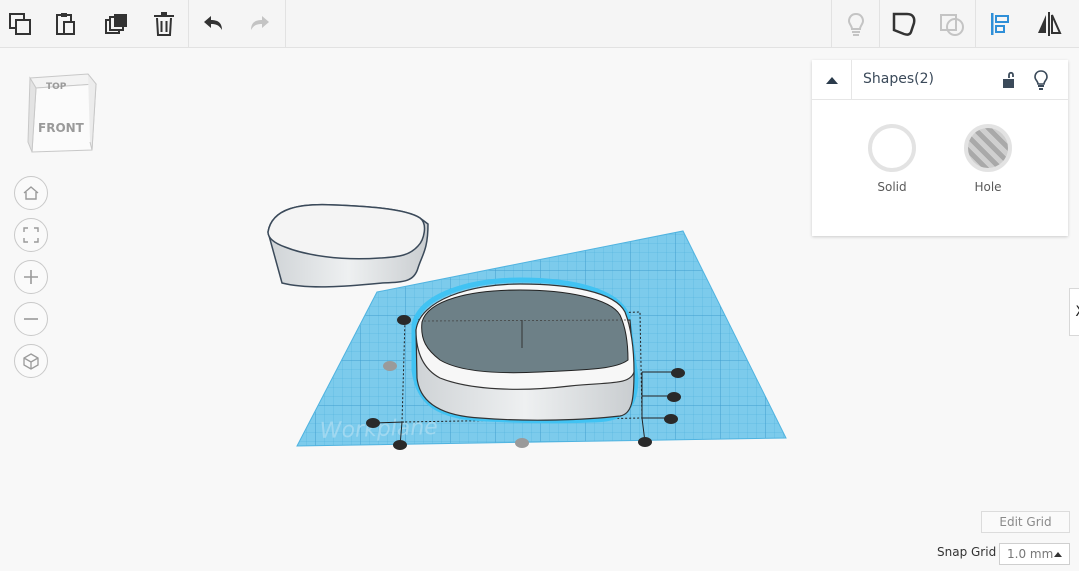 The image size is (1079, 571). Describe the element at coordinates (898, 79) in the screenshot. I see `panel-title: Shapes(2)` at that location.